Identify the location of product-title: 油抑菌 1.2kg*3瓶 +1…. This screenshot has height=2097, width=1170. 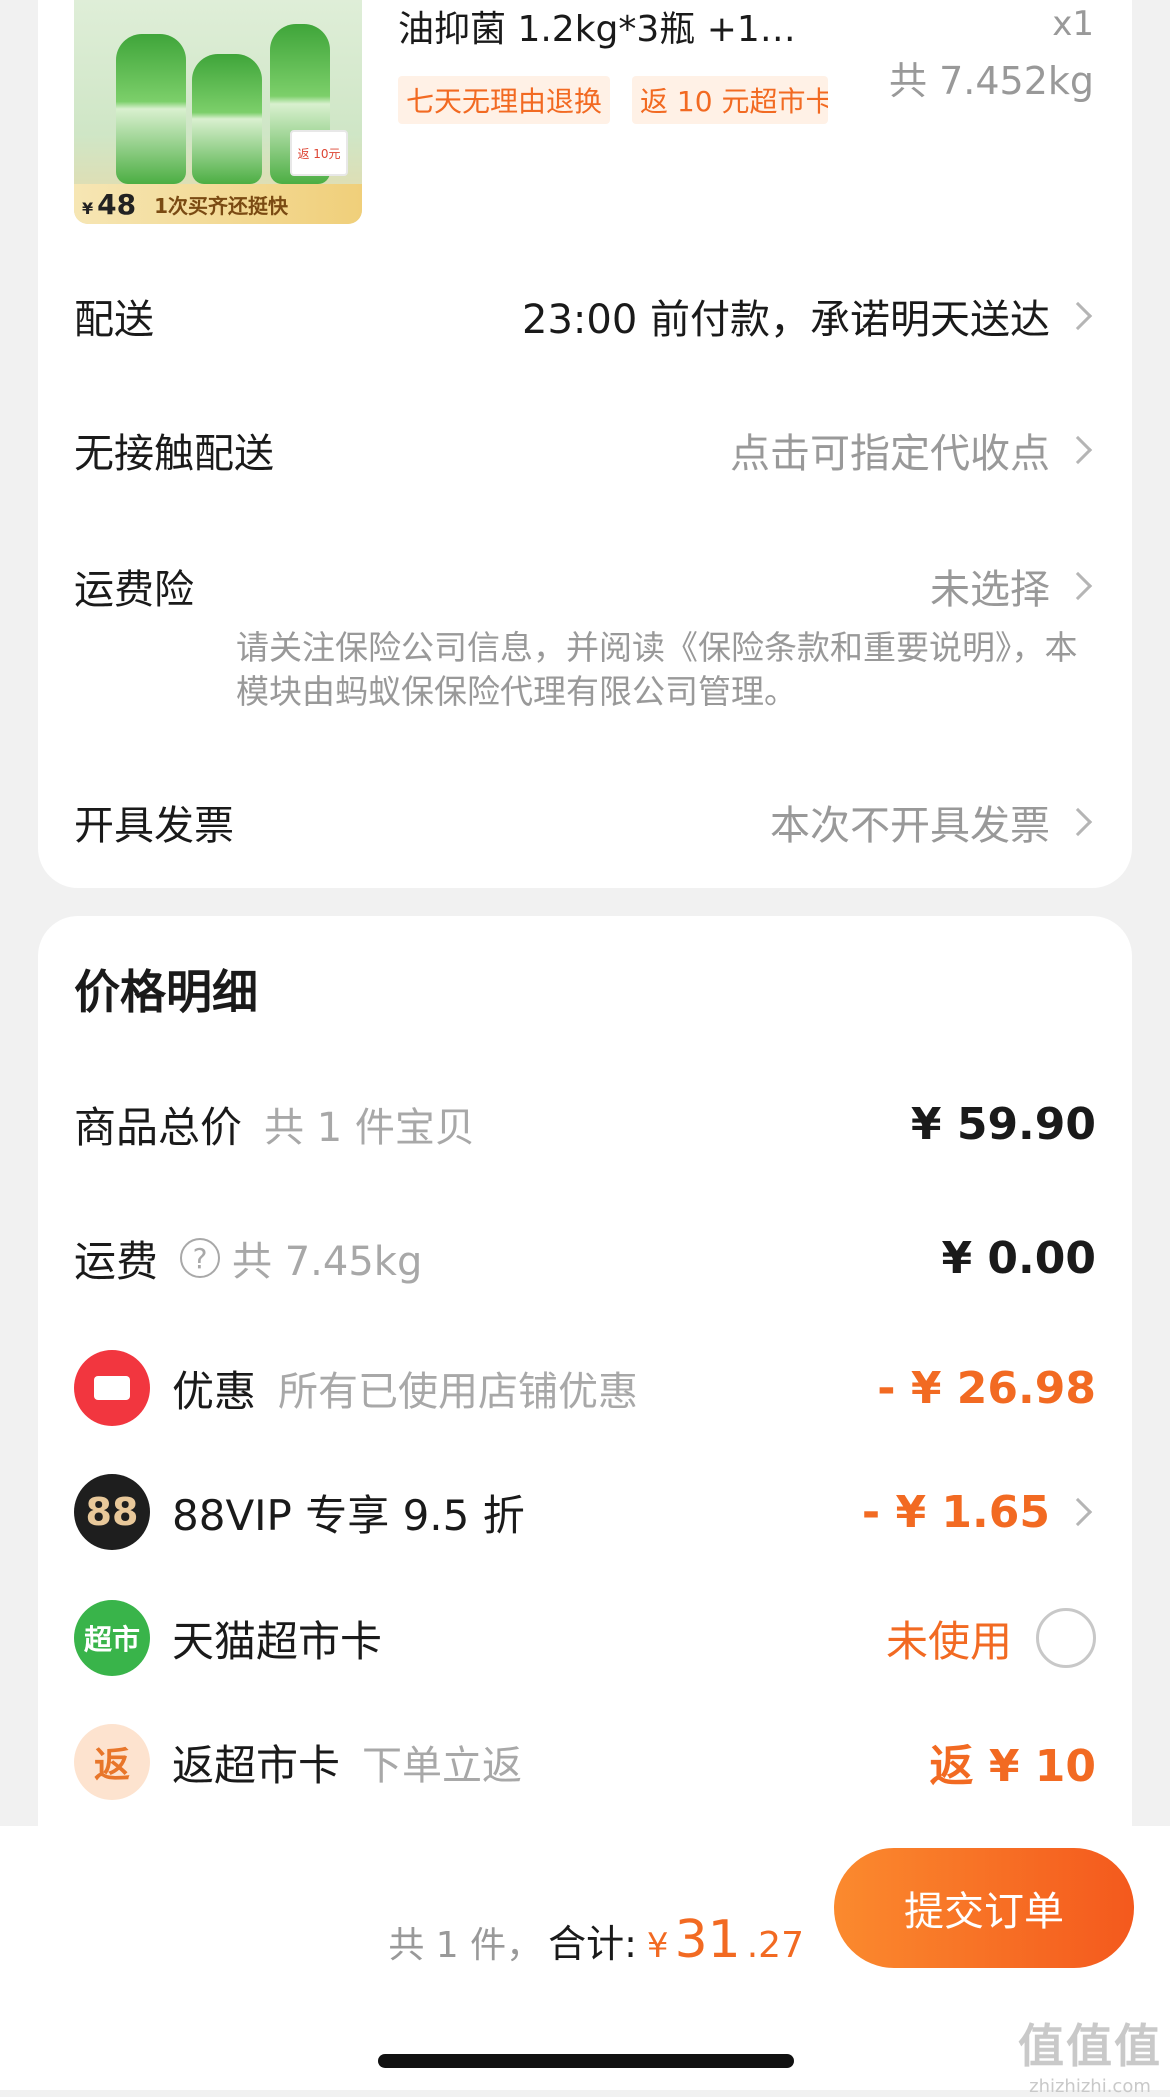
(597, 26).